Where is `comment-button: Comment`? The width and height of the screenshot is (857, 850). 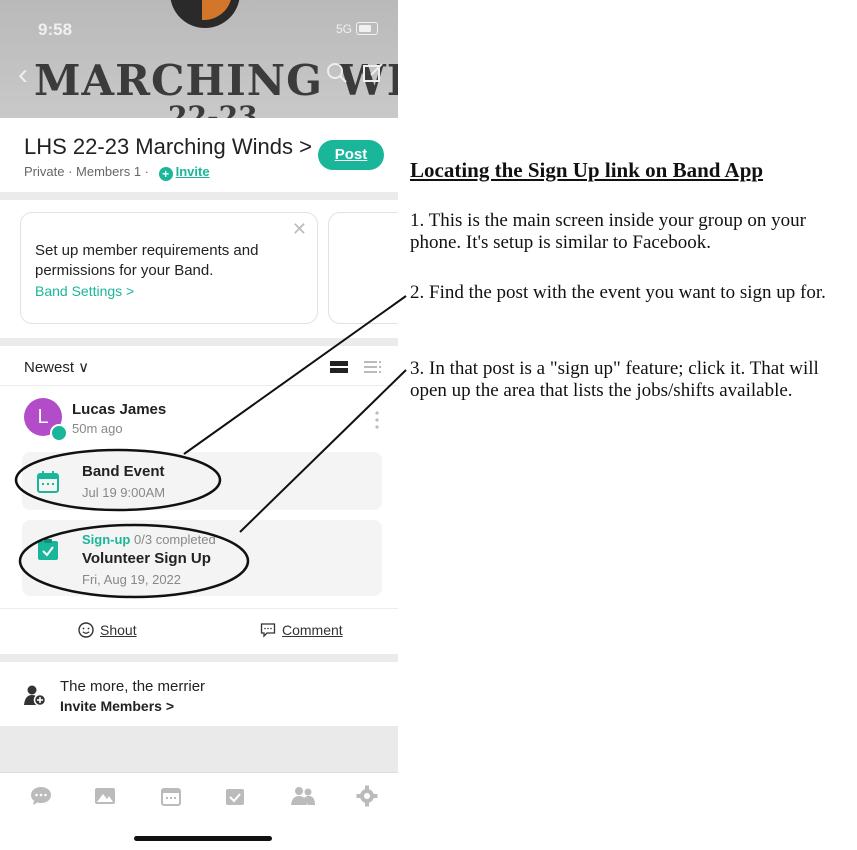
comment-button: Comment is located at coordinates (301, 630).